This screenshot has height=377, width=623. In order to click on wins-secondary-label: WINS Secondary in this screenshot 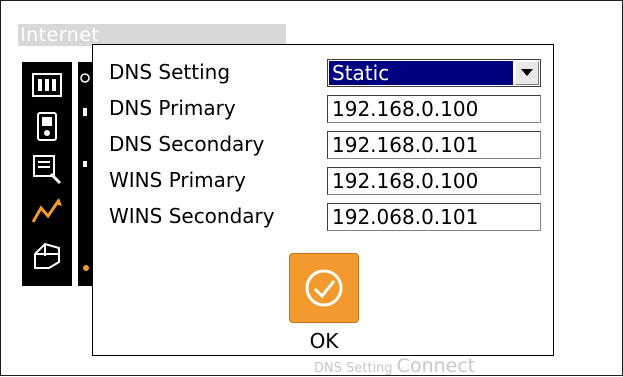, I will do `click(192, 216)`.